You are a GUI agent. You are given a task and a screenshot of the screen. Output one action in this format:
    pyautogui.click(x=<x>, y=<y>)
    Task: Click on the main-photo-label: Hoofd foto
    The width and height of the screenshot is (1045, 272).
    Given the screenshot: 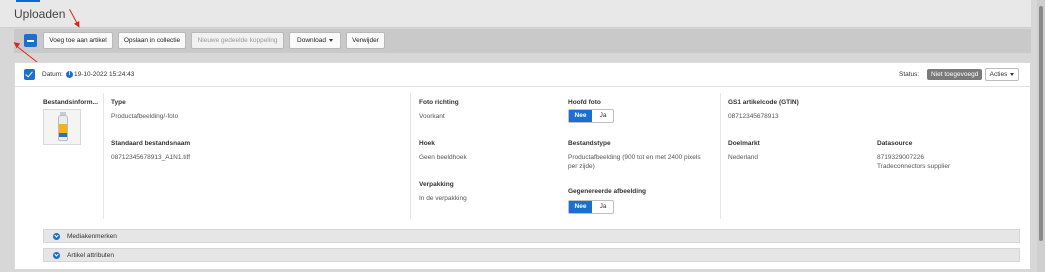 What is the action you would take?
    pyautogui.click(x=584, y=102)
    